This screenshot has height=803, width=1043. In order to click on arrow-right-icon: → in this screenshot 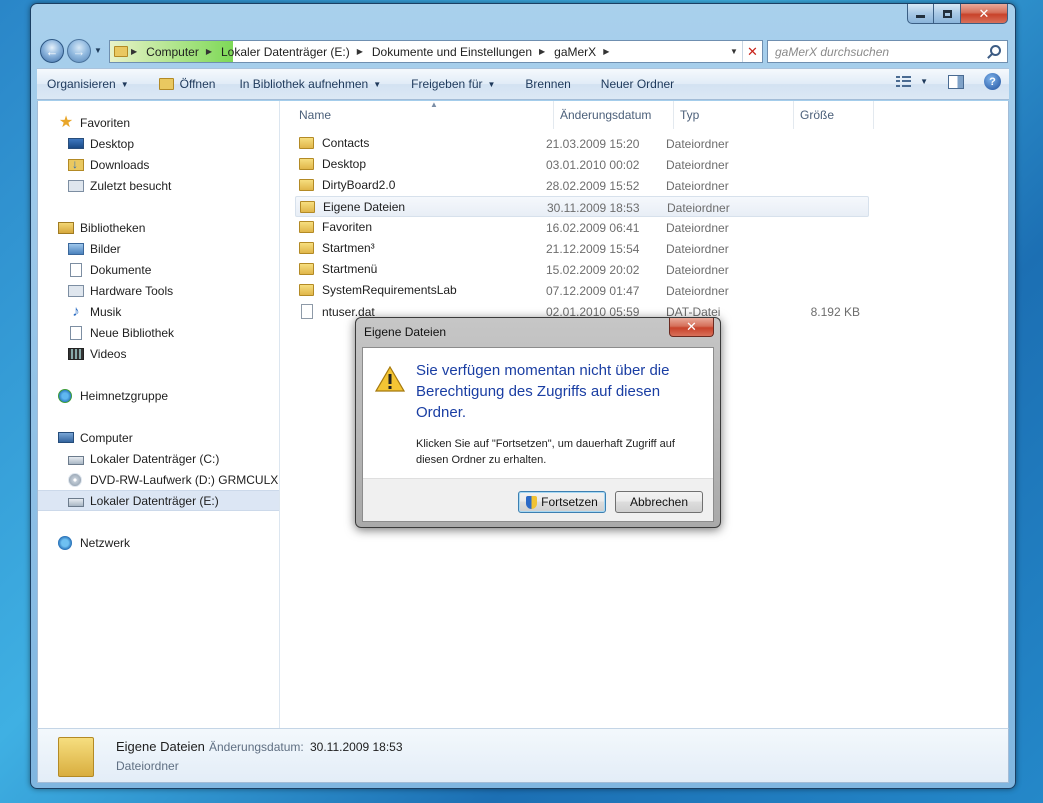, I will do `click(79, 51)`.